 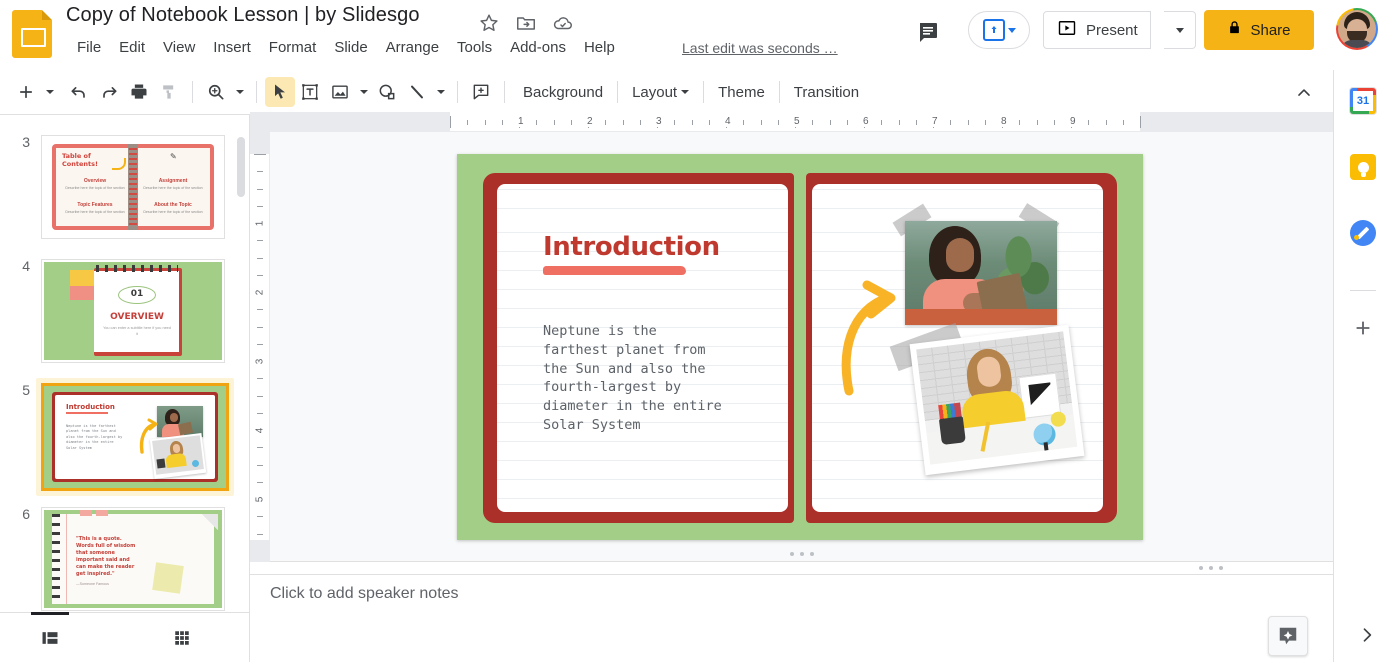 I want to click on text-box-button, so click(x=310, y=92).